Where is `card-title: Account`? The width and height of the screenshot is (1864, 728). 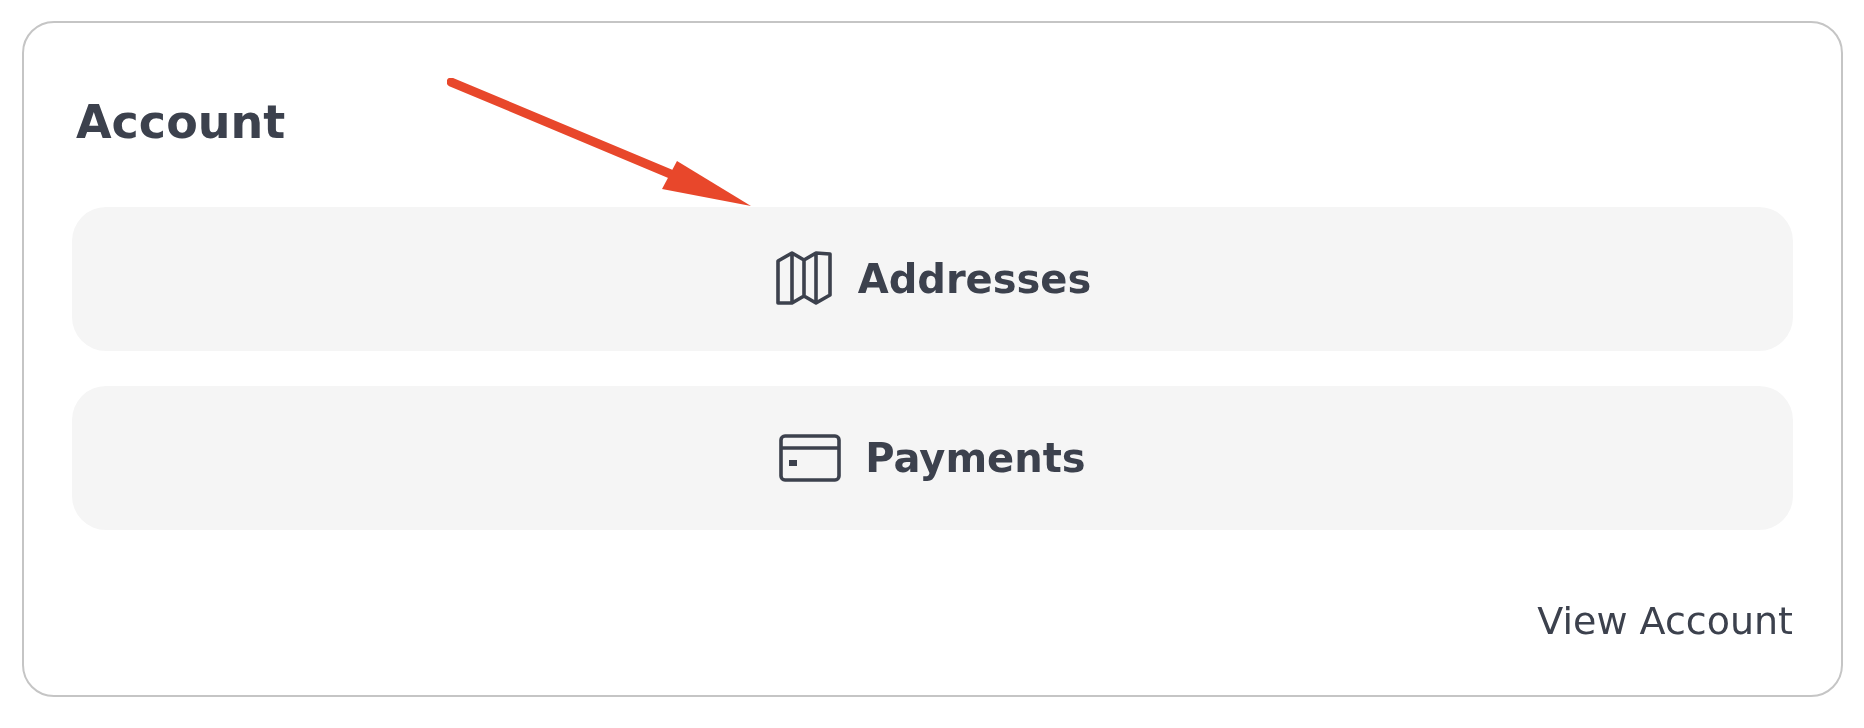
card-title: Account is located at coordinates (181, 122).